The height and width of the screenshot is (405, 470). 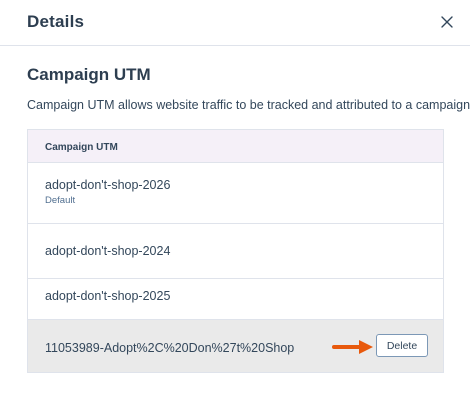 I want to click on table-row: adopt-don't-shop-2026 Default, so click(x=235, y=193).